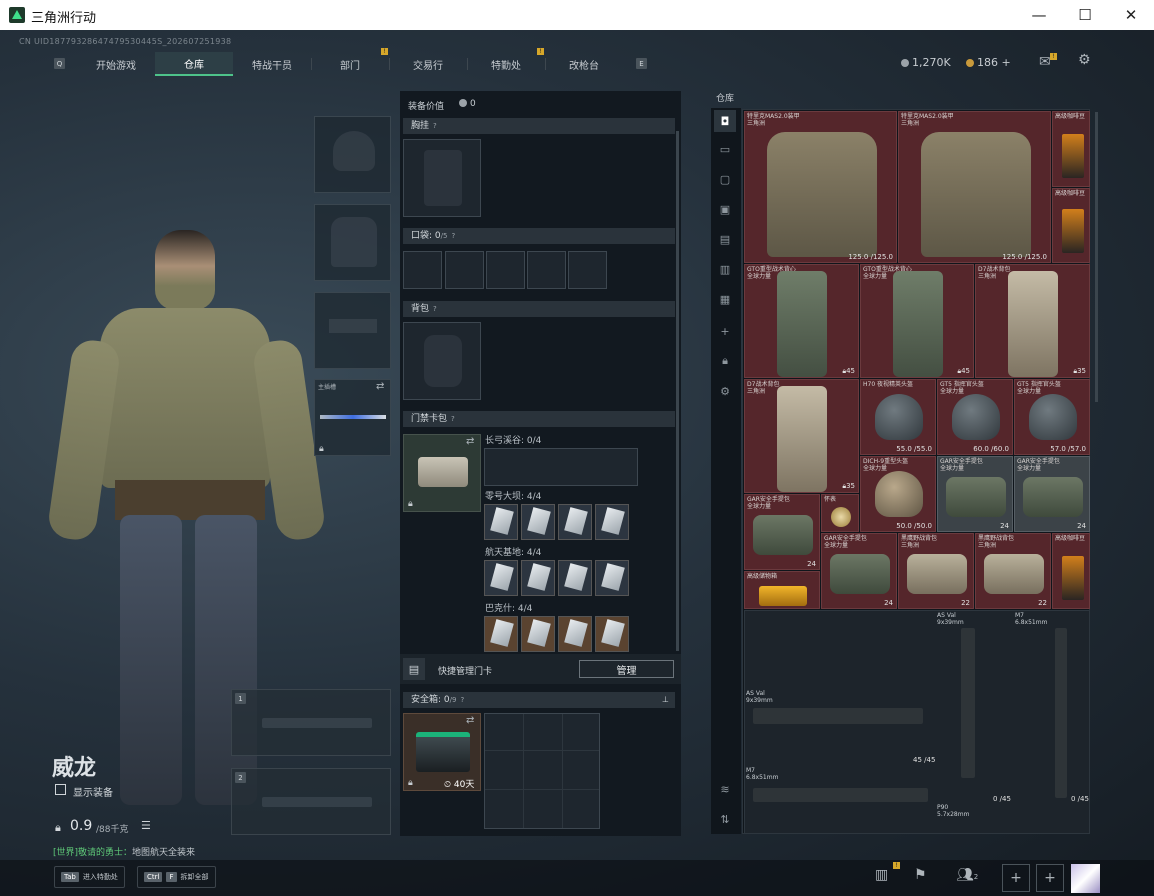 Image resolution: width=1154 pixels, height=896 pixels. What do you see at coordinates (898, 494) in the screenshot?
I see `stash-item-helmet: DICH-9重型头盔 全球力量 50.0 /50.0` at bounding box center [898, 494].